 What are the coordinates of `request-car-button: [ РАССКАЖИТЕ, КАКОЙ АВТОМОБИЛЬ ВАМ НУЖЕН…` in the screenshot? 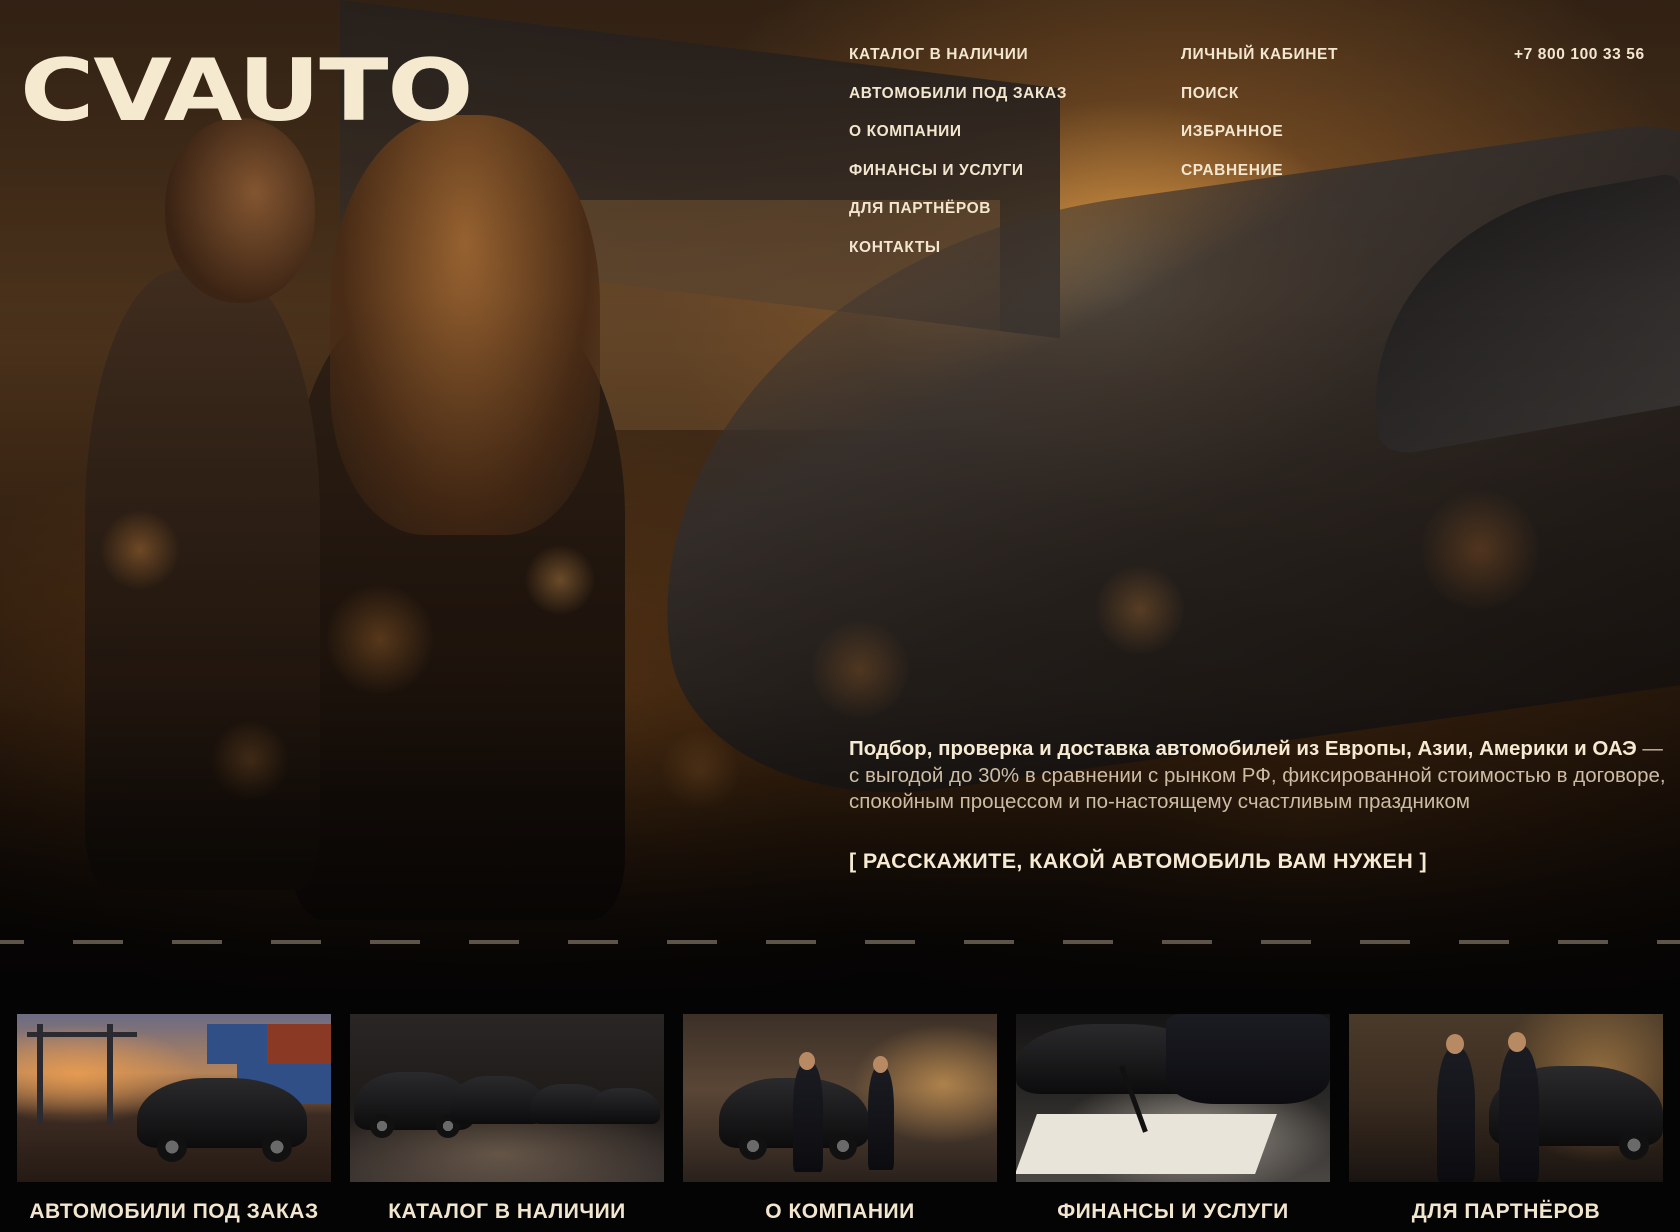 It's located at (1138, 861).